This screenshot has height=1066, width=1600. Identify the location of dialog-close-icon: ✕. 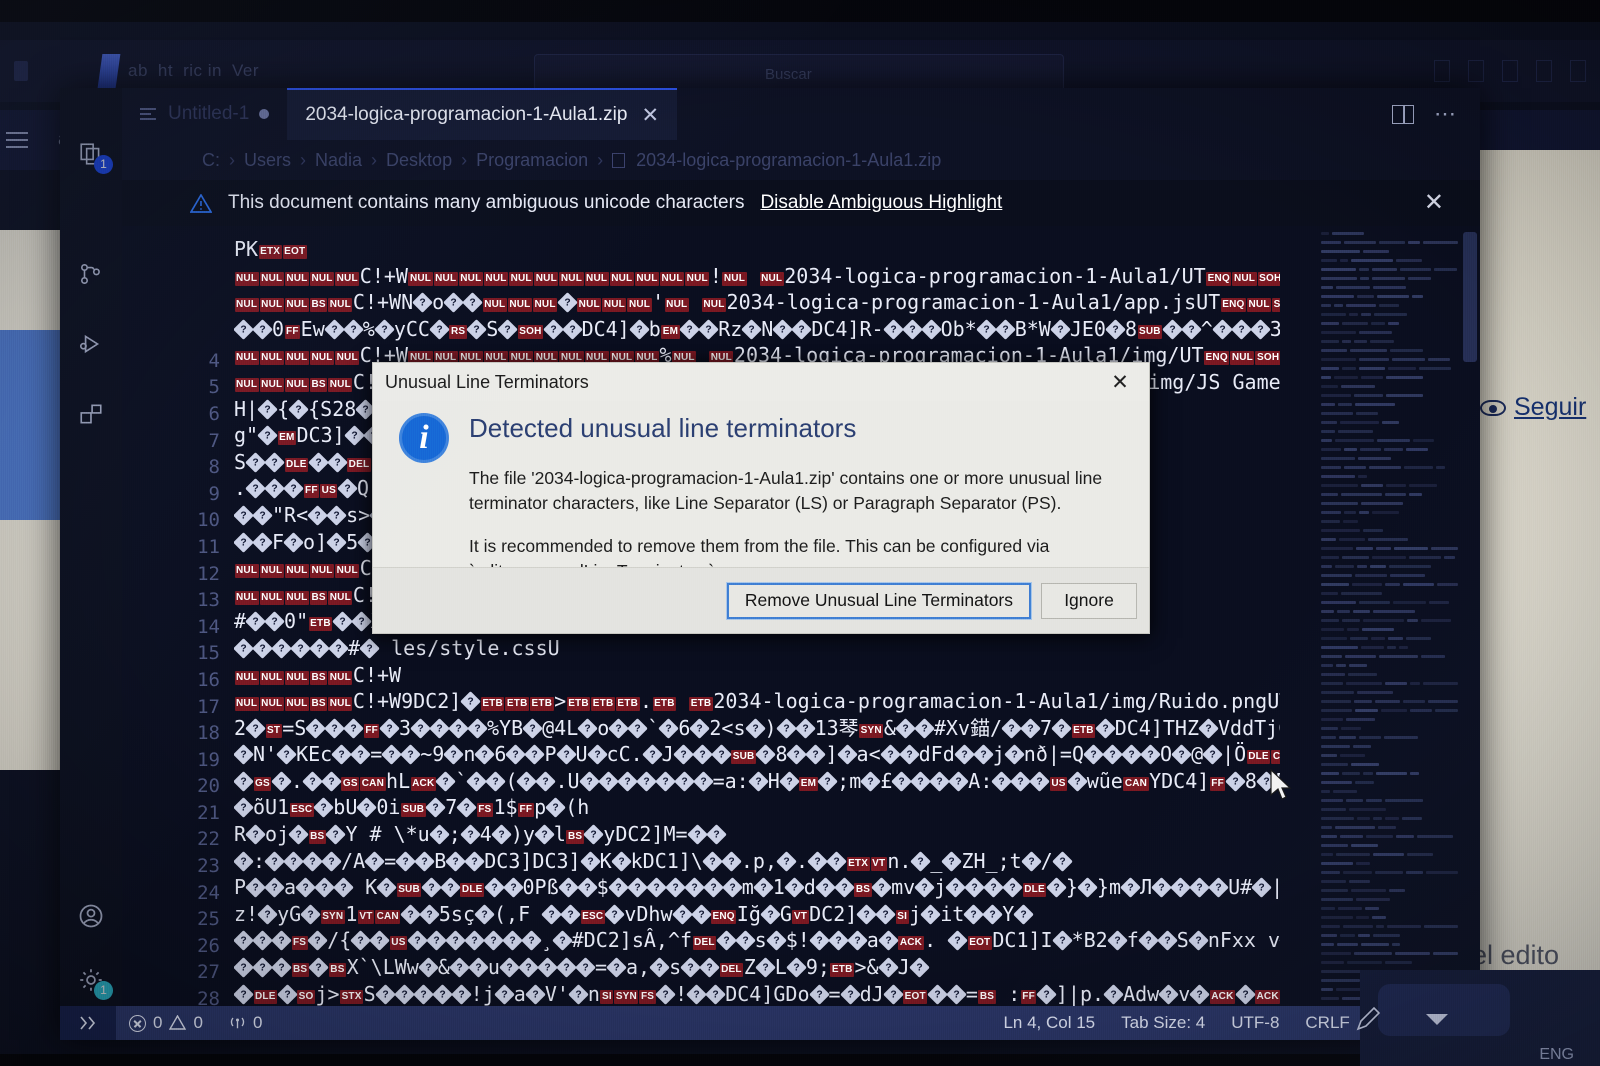
(1120, 382).